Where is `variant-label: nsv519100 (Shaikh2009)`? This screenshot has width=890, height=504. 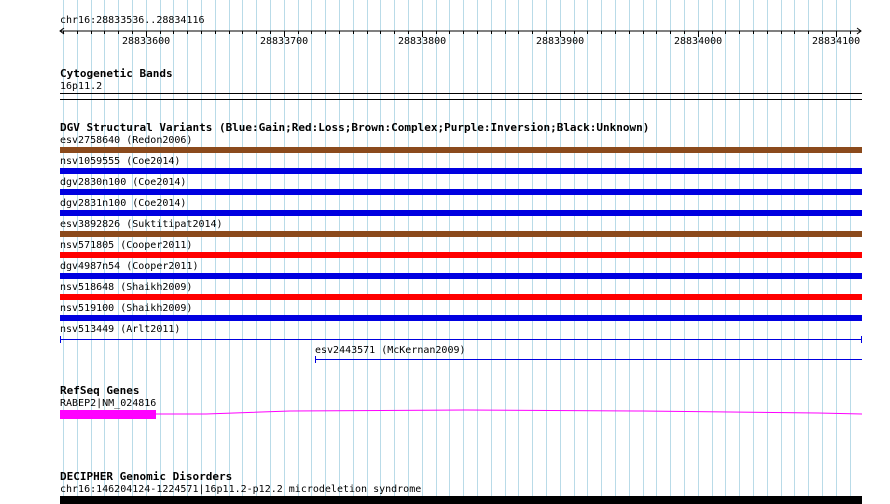 variant-label: nsv519100 (Shaikh2009) is located at coordinates (126, 308).